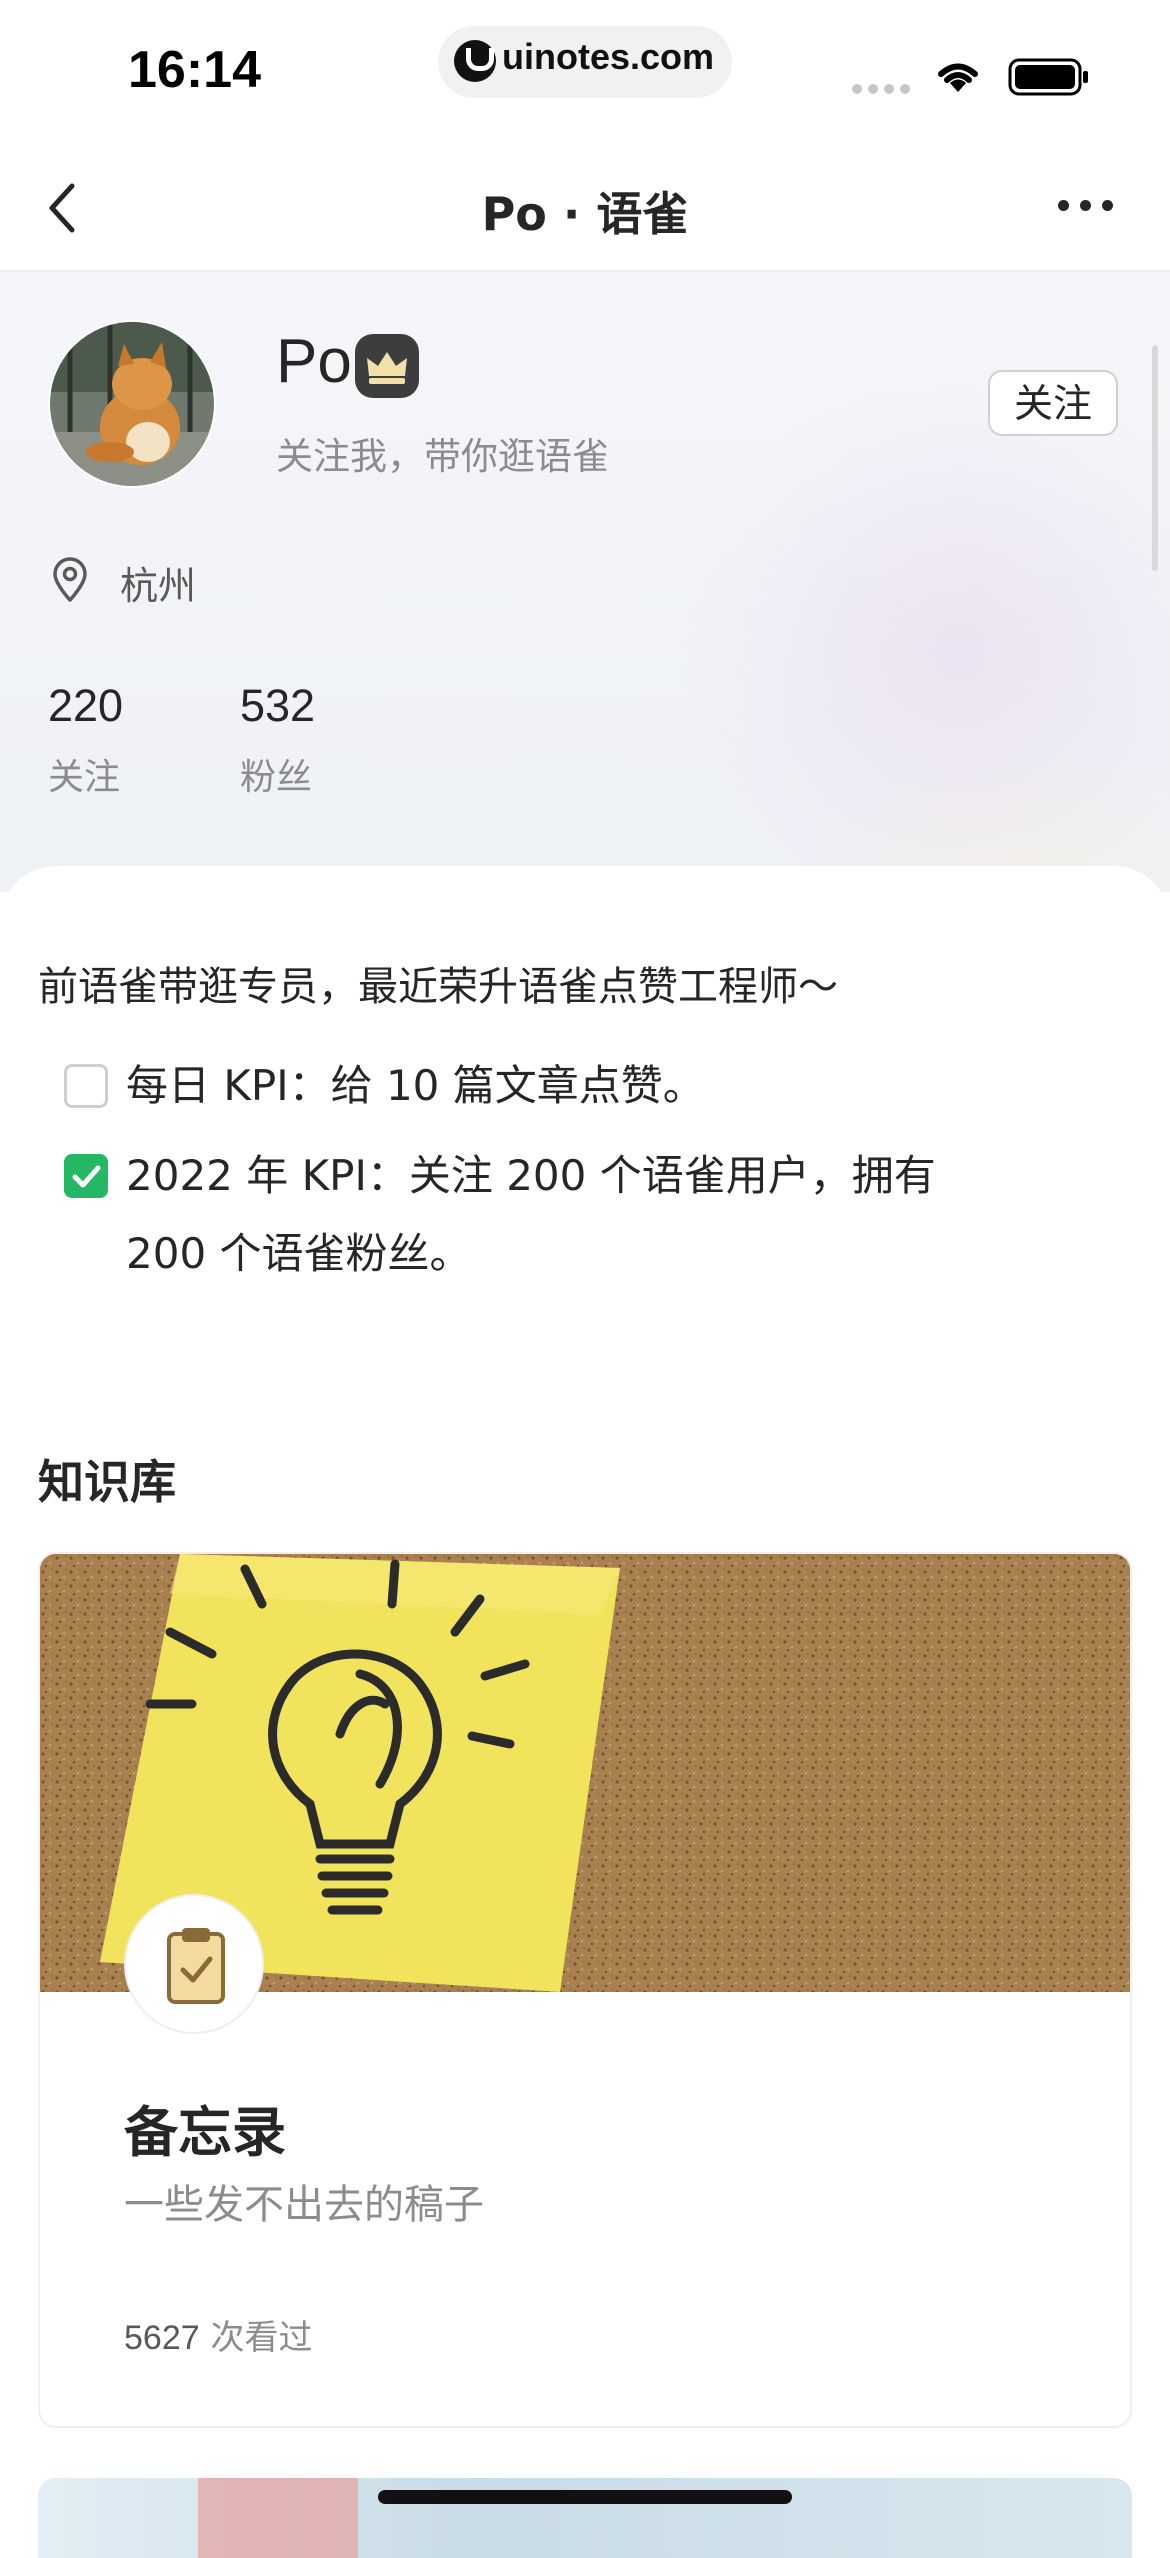 The image size is (1170, 2558). I want to click on username: Po, so click(314, 361).